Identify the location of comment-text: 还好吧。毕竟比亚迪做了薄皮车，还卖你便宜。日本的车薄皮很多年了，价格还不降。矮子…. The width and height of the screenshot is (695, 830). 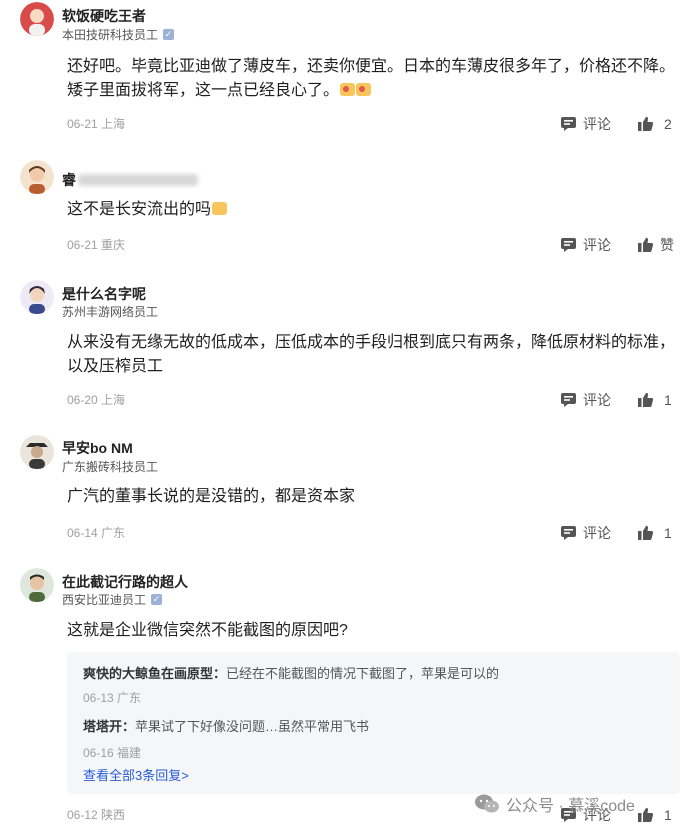
(372, 79).